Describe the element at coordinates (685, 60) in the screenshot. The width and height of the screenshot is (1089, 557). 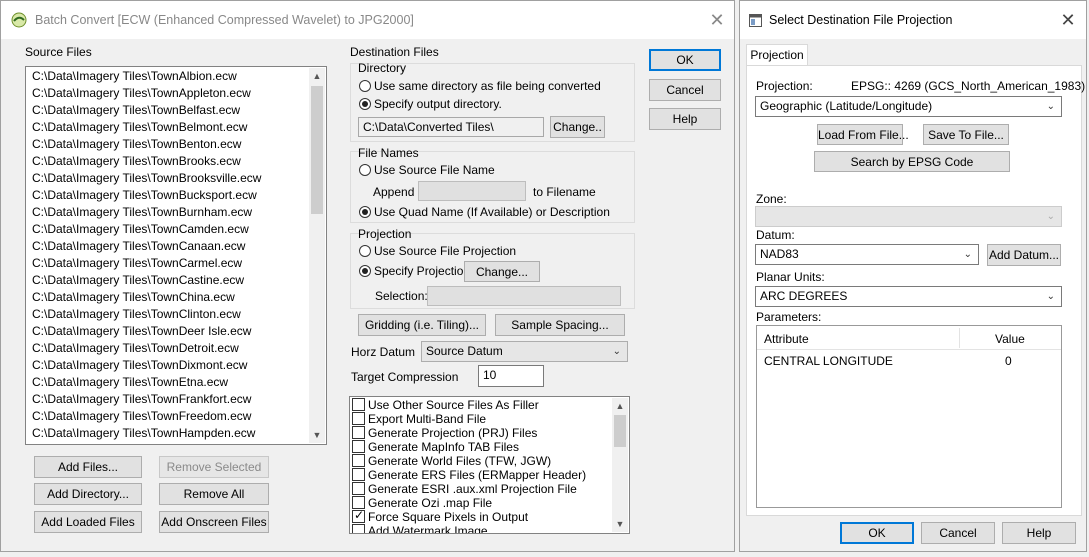
I see `ok-button: OK` at that location.